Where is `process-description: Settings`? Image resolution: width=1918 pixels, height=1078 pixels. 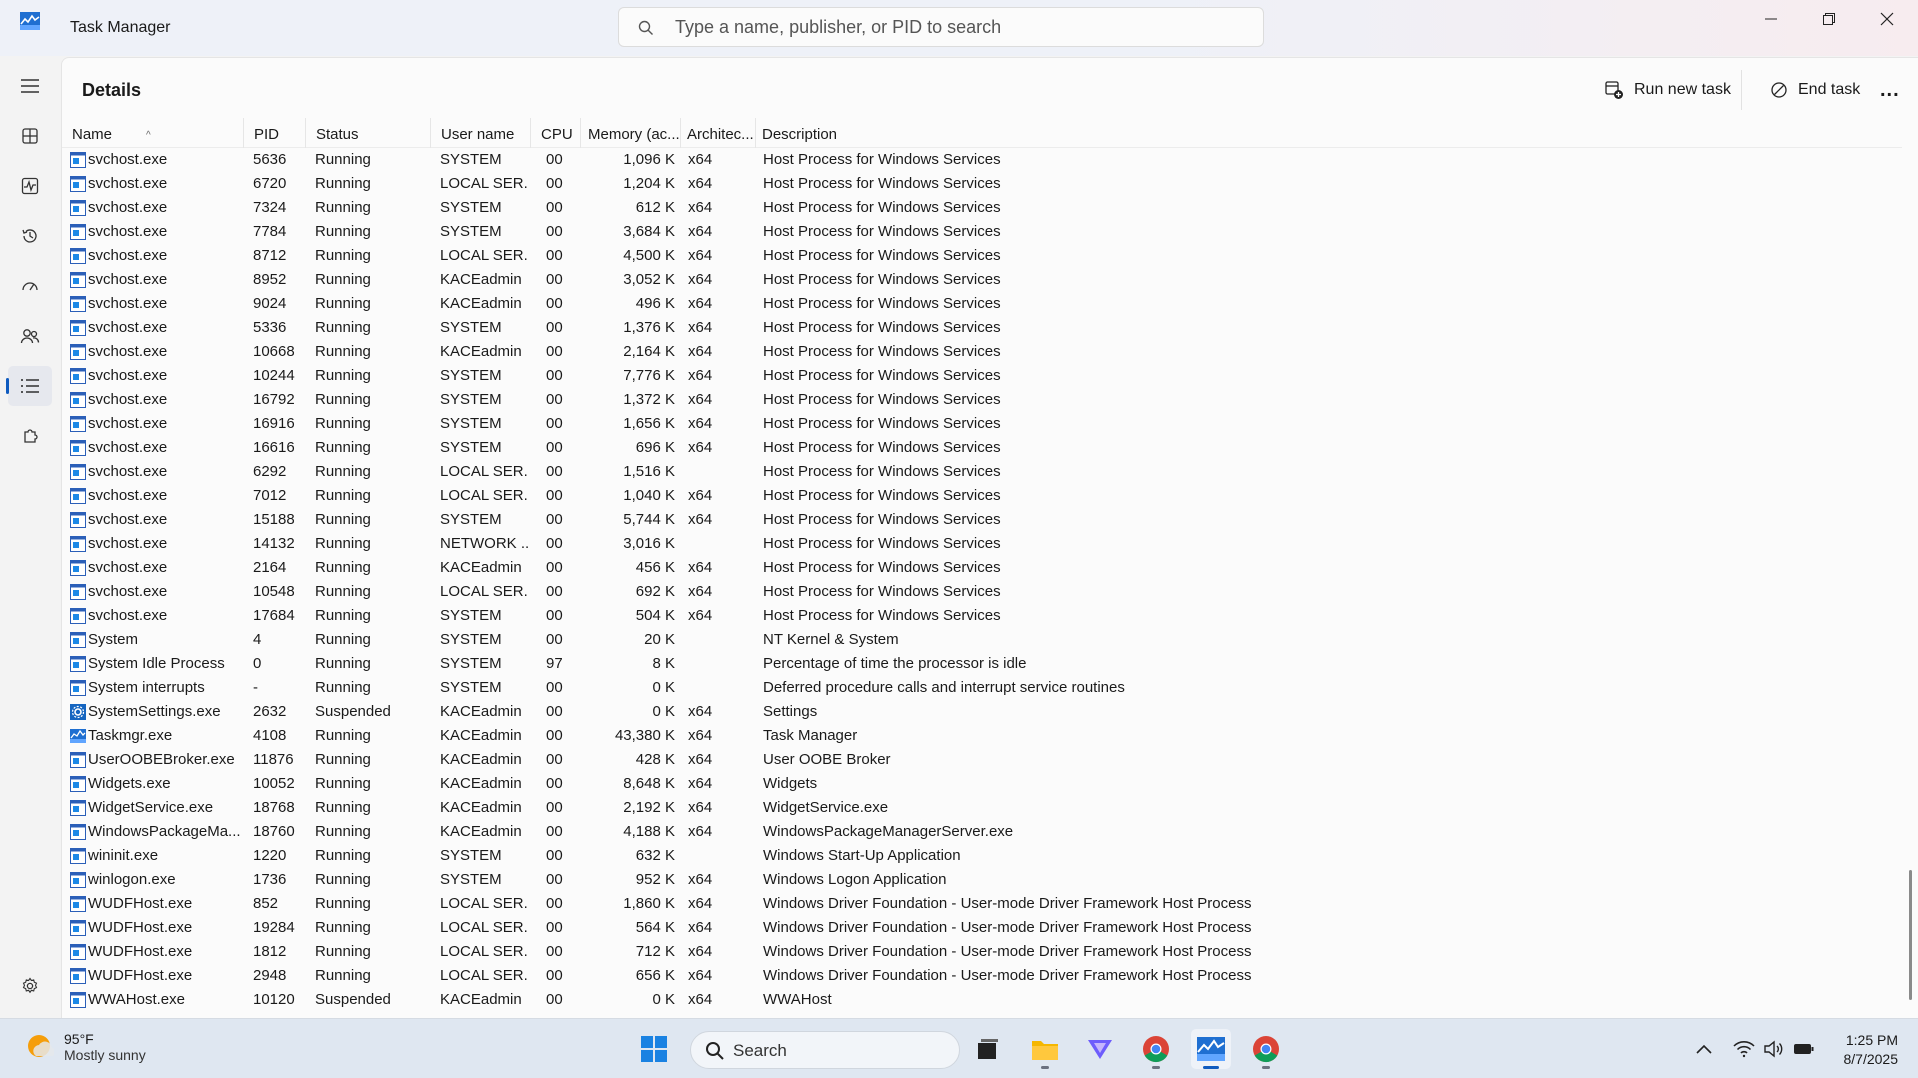 process-description: Settings is located at coordinates (790, 711).